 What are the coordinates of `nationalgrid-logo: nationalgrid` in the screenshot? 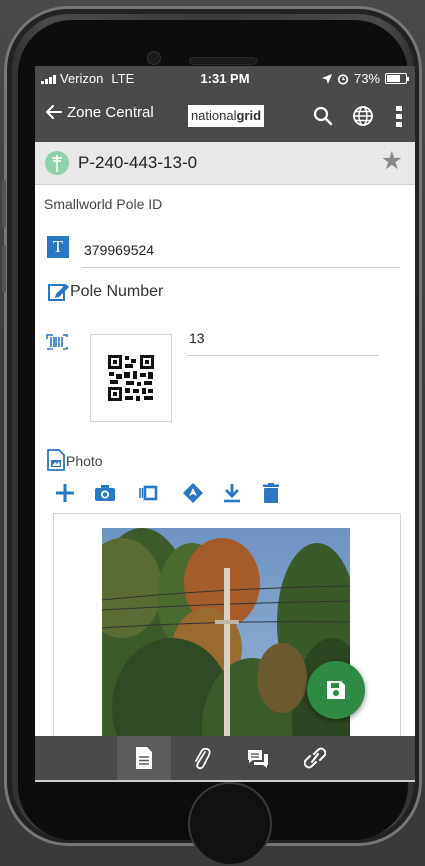 It's located at (226, 116).